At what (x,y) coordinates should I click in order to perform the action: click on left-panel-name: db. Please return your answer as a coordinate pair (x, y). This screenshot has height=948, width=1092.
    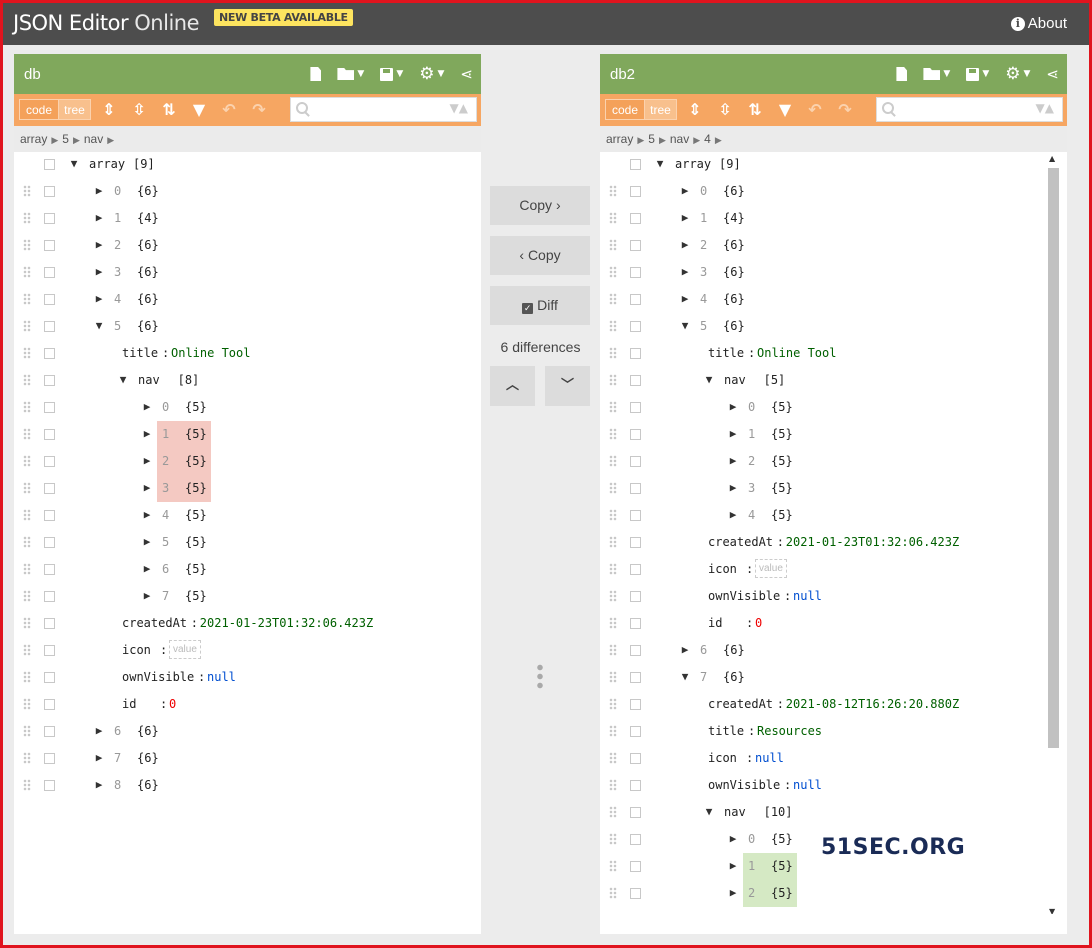
    Looking at the image, I should click on (32, 74).